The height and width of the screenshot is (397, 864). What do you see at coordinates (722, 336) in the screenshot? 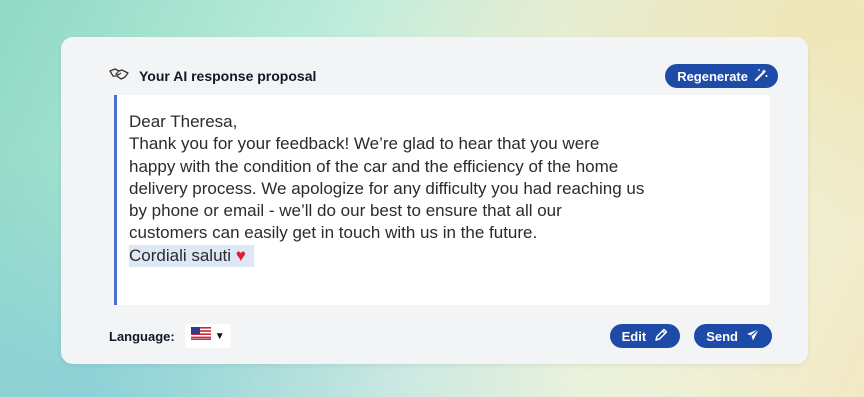
I see `send-label: Send` at bounding box center [722, 336].